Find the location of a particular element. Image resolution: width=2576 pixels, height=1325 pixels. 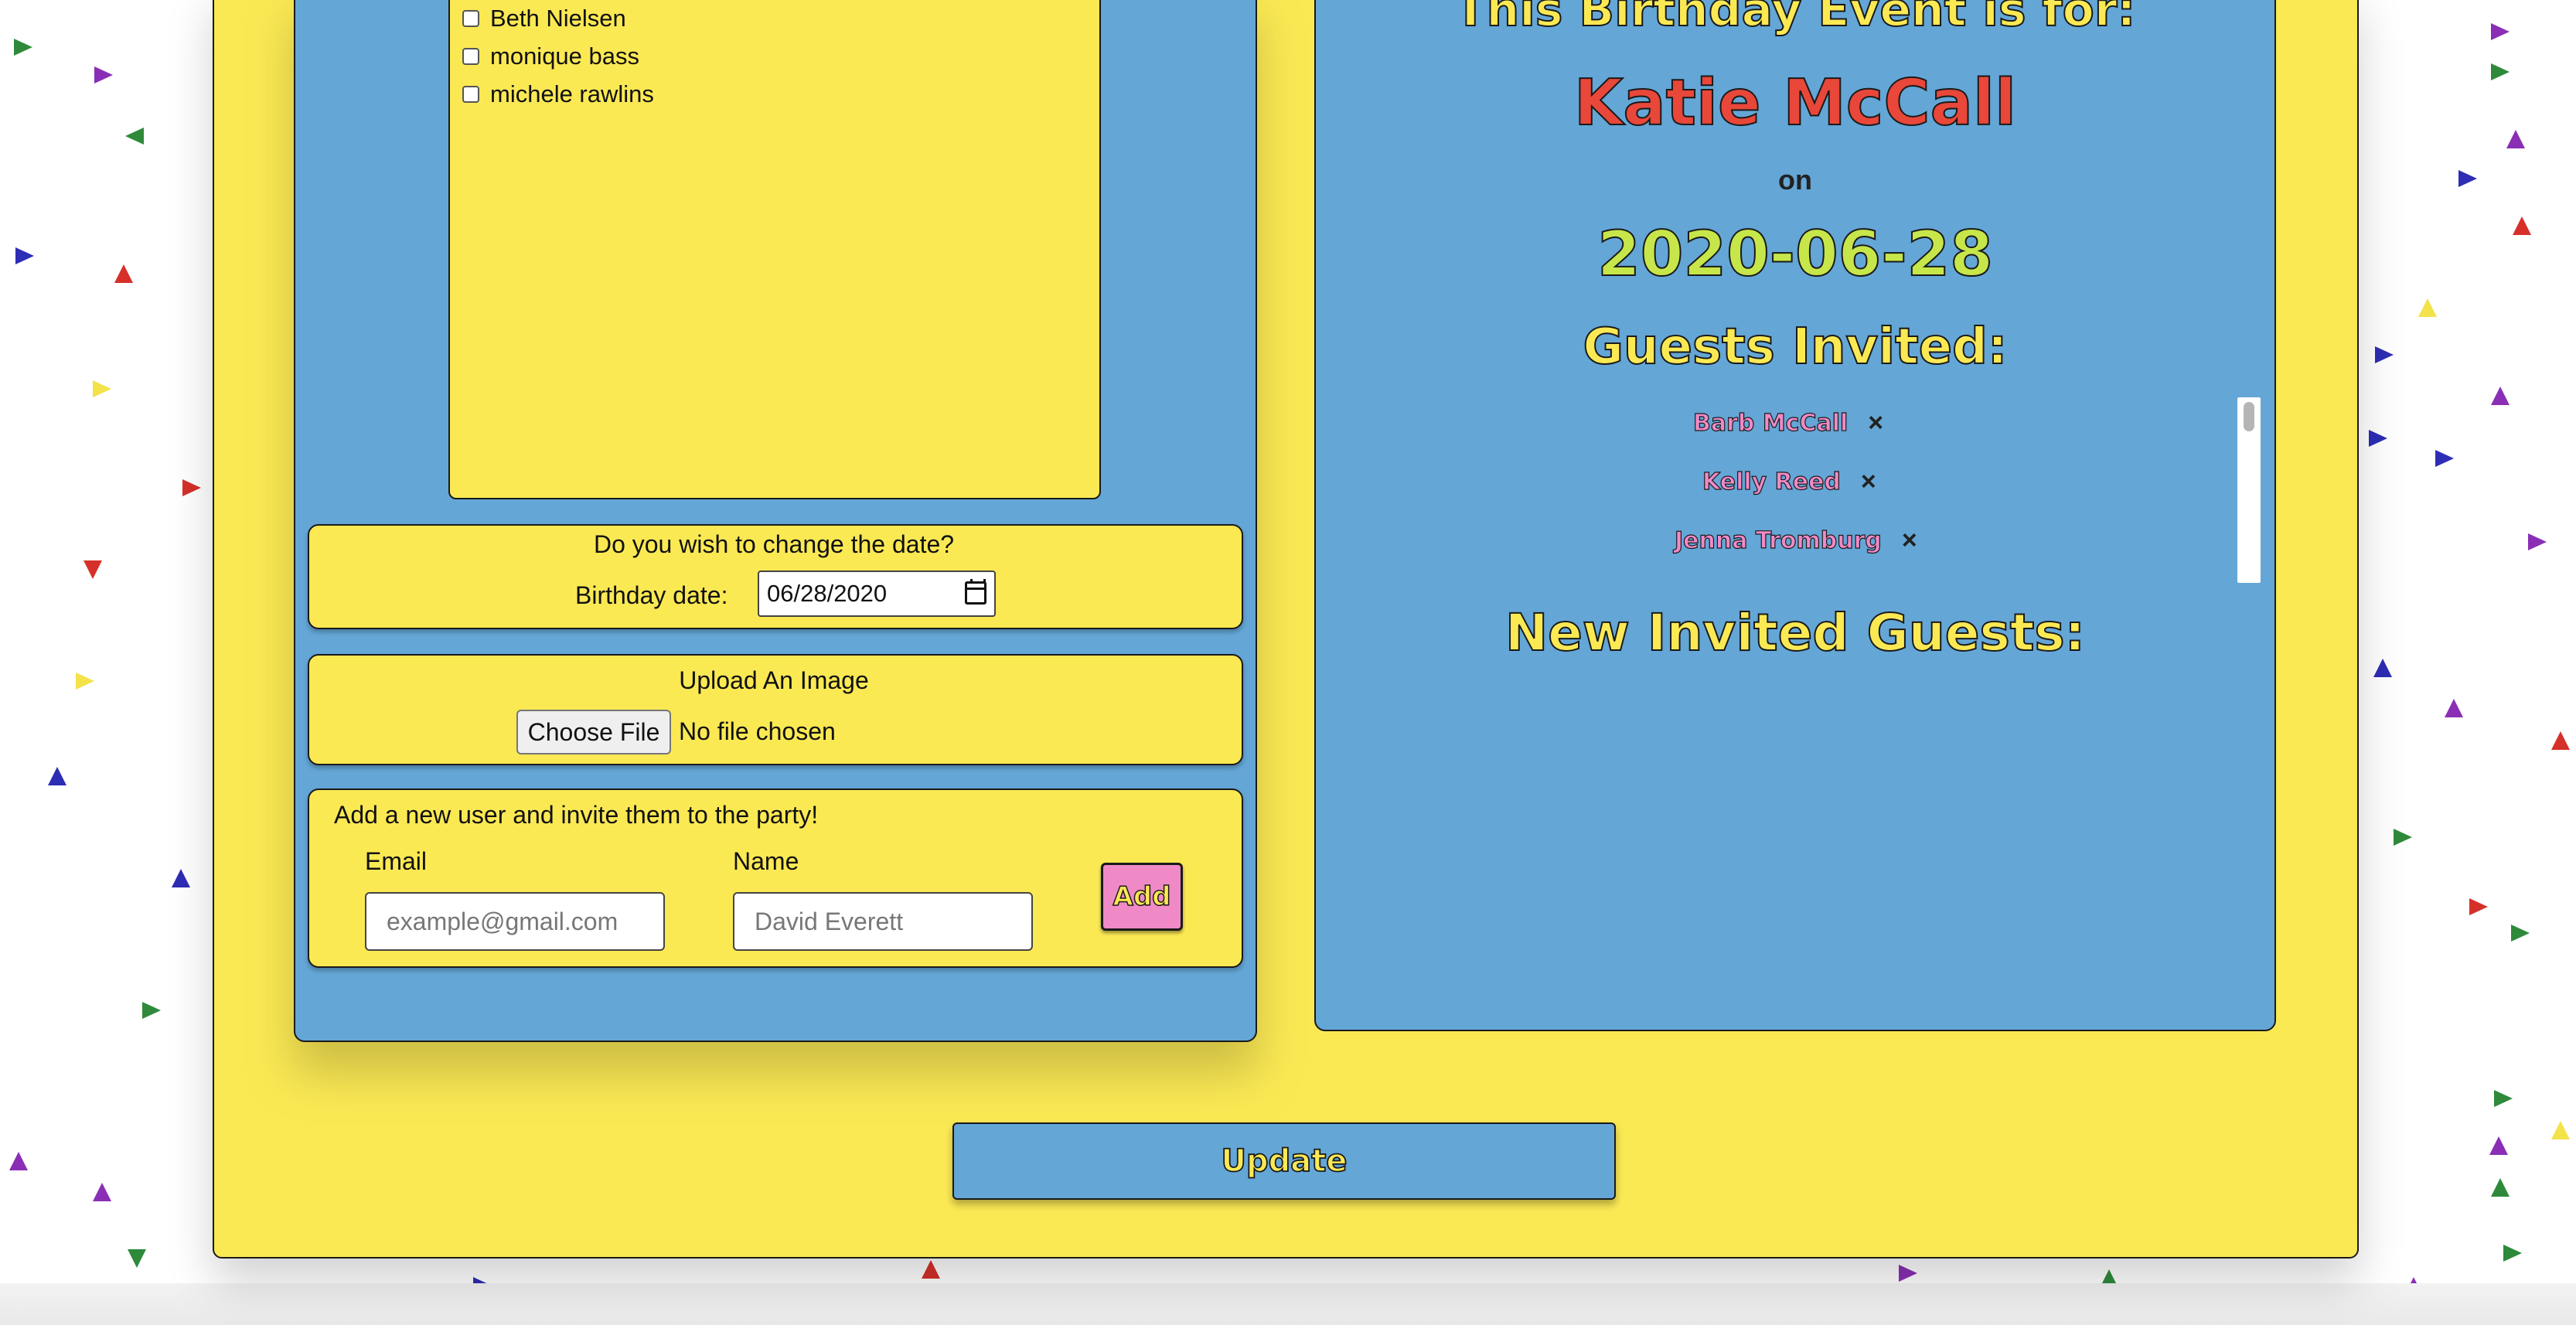

event-person-name: Katie McCall is located at coordinates (1795, 104).